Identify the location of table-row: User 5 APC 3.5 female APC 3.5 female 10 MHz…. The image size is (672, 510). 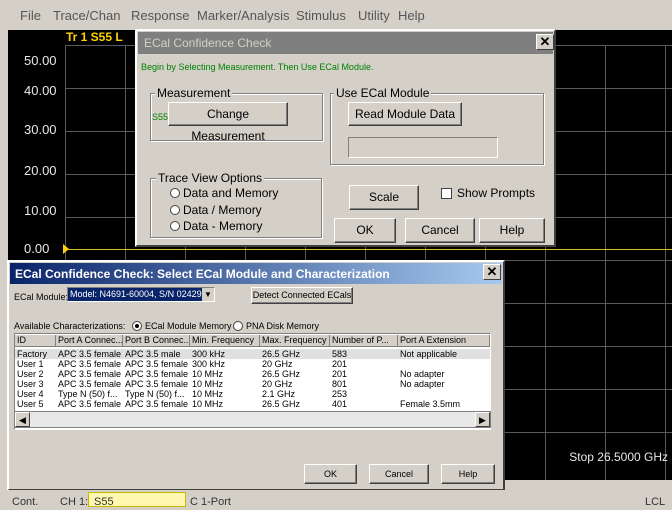
(252, 404).